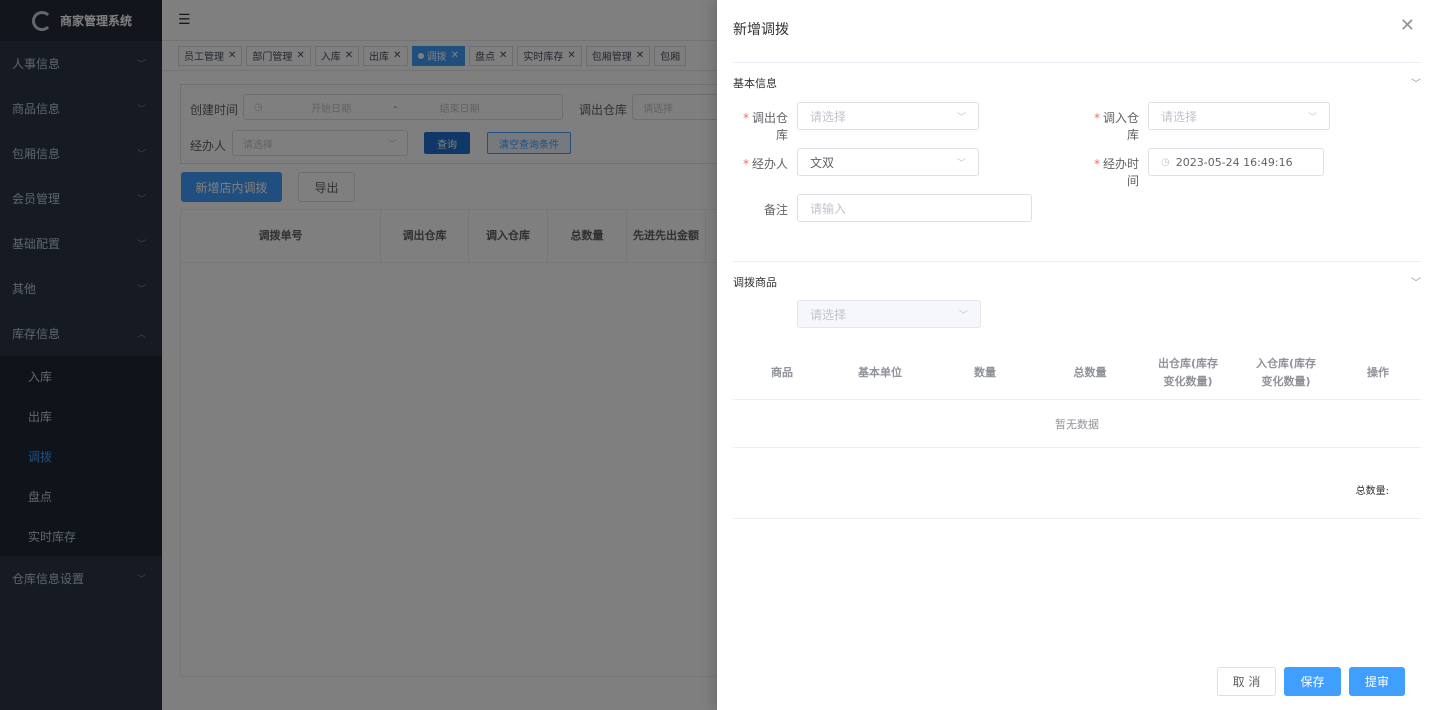 The height and width of the screenshot is (710, 1435). Describe the element at coordinates (1246, 681) in the screenshot. I see `cancel-button: 取 消` at that location.